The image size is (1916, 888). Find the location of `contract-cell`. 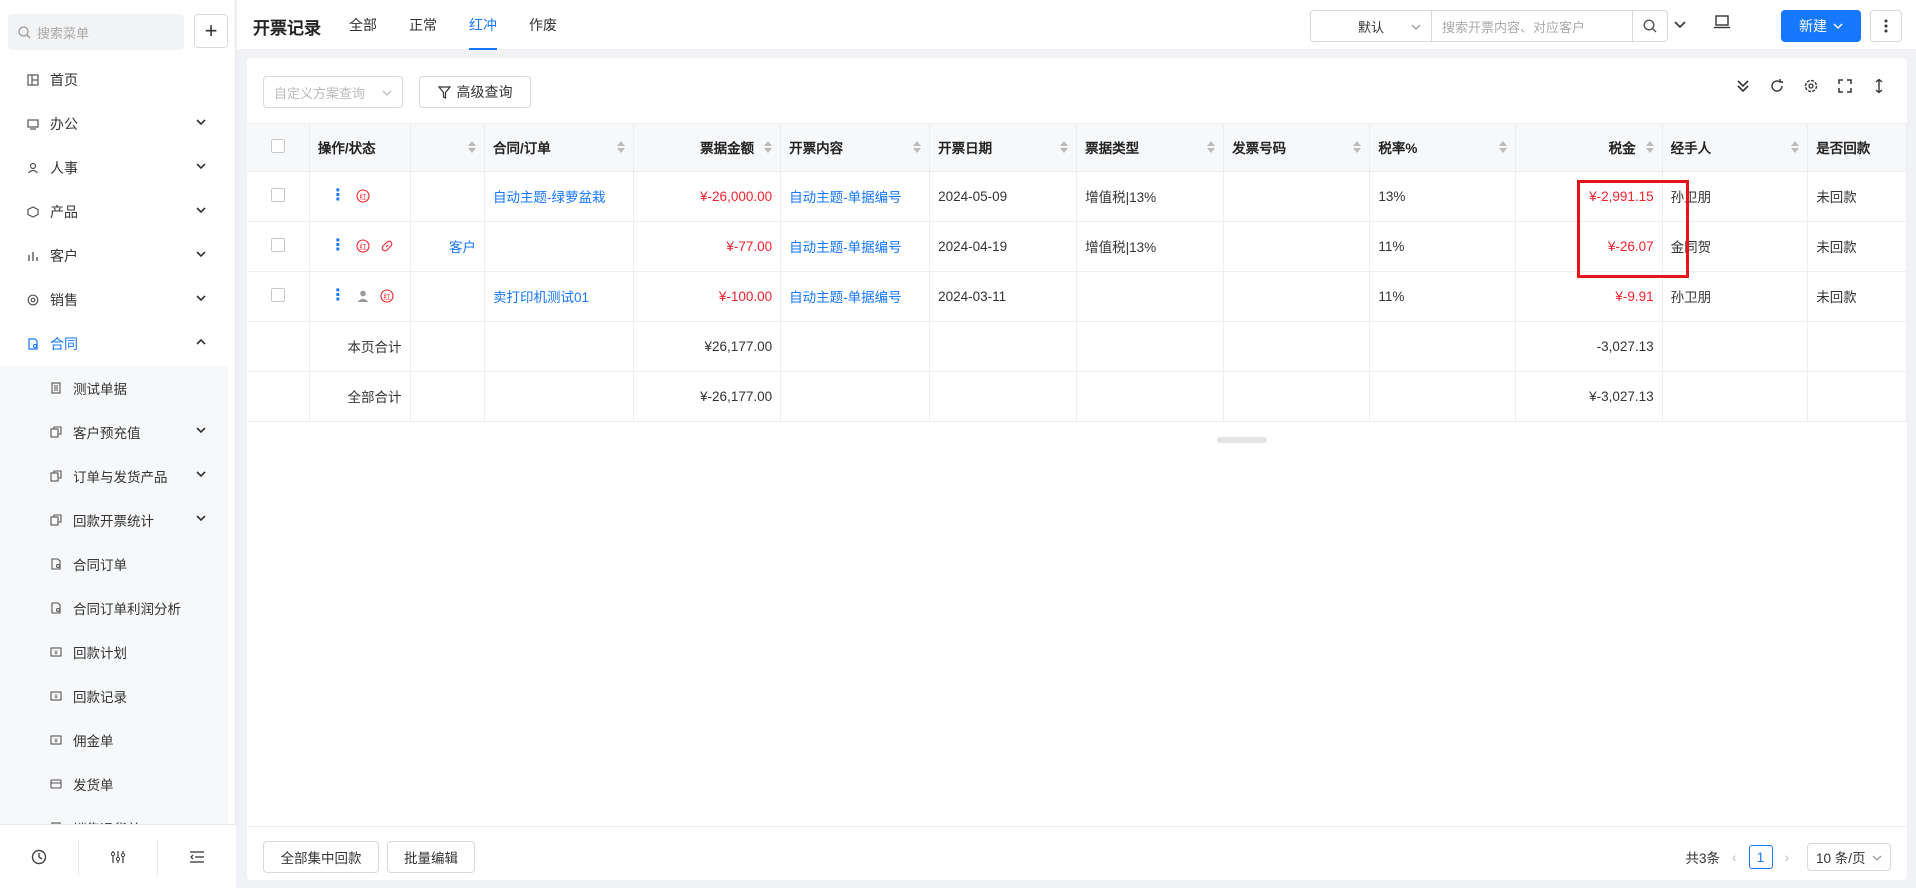

contract-cell is located at coordinates (559, 246).